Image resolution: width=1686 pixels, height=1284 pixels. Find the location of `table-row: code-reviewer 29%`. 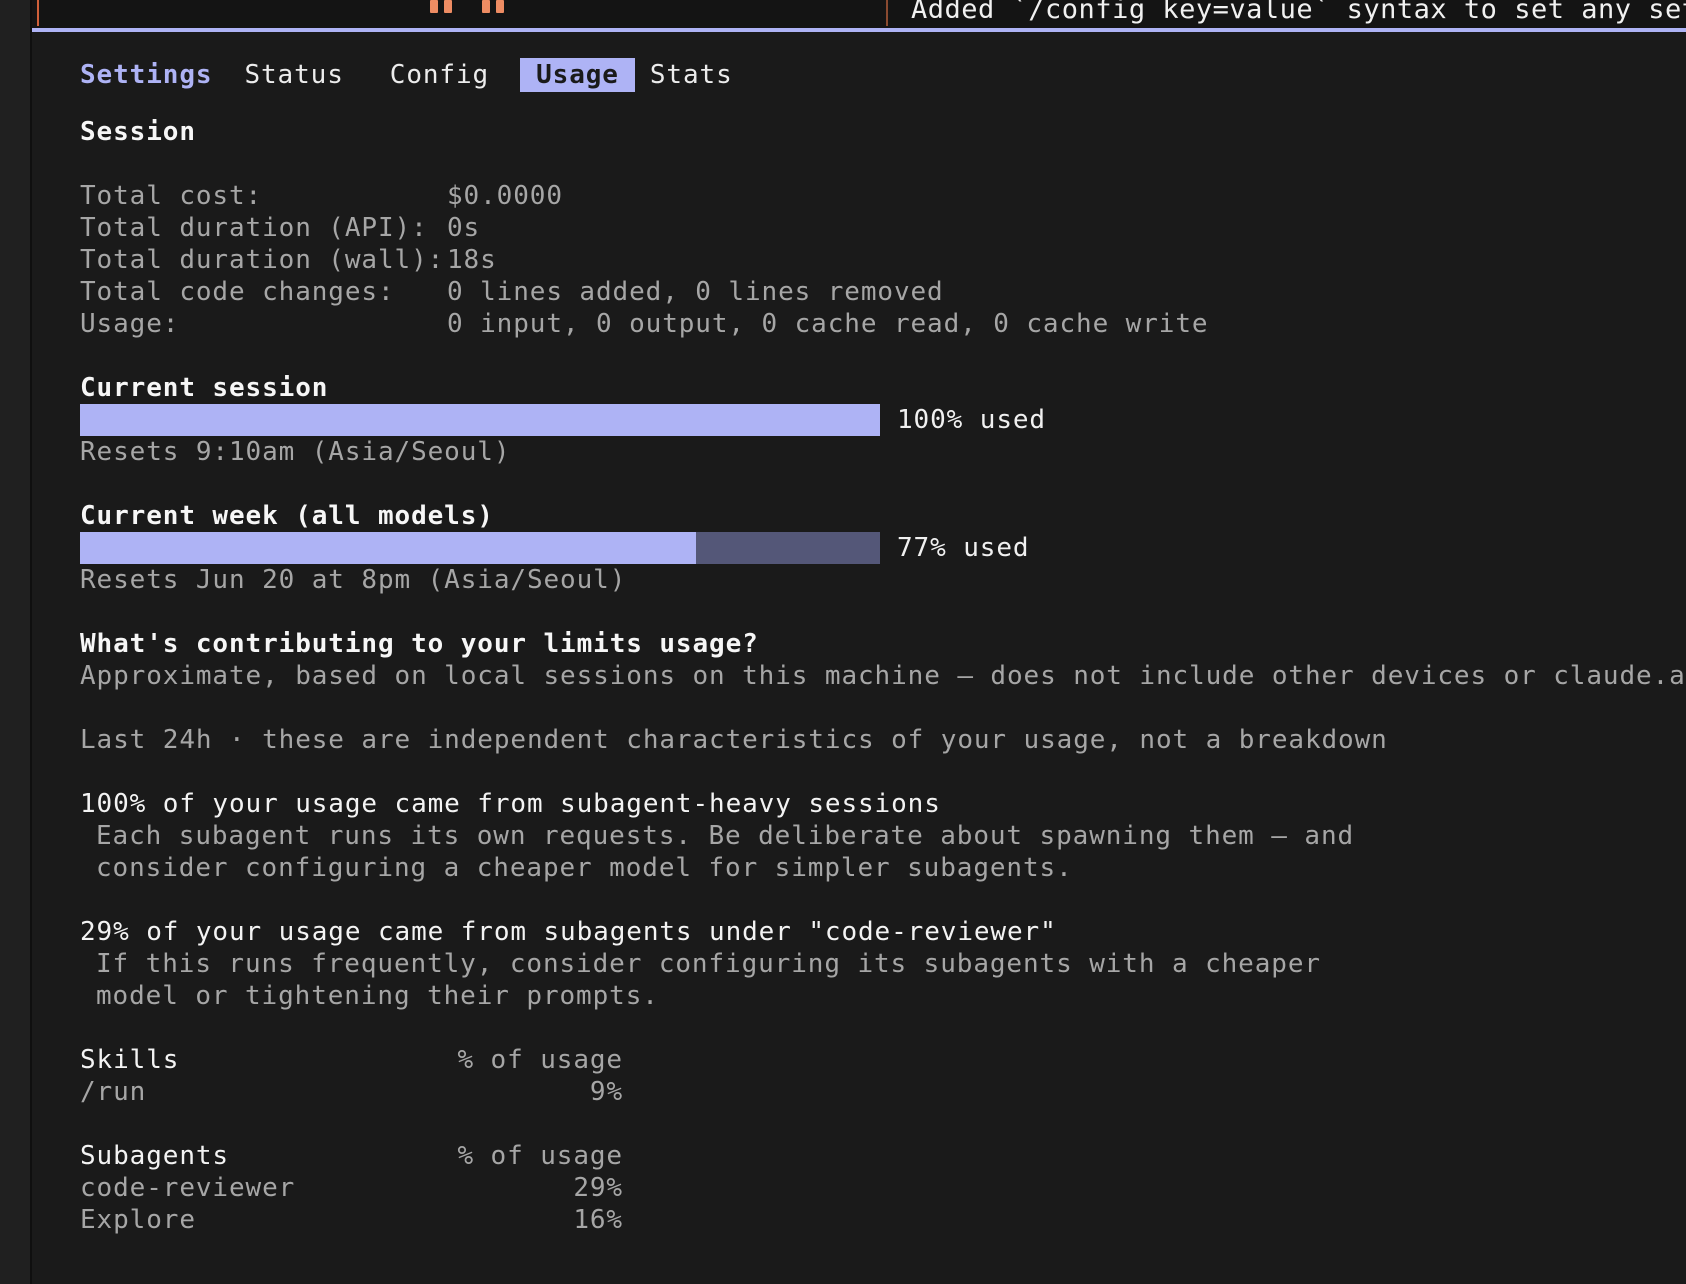

table-row: code-reviewer 29% is located at coordinates (880, 1188).